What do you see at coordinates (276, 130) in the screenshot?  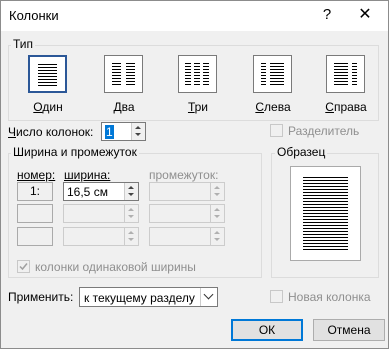 I see `separator-checkbox` at bounding box center [276, 130].